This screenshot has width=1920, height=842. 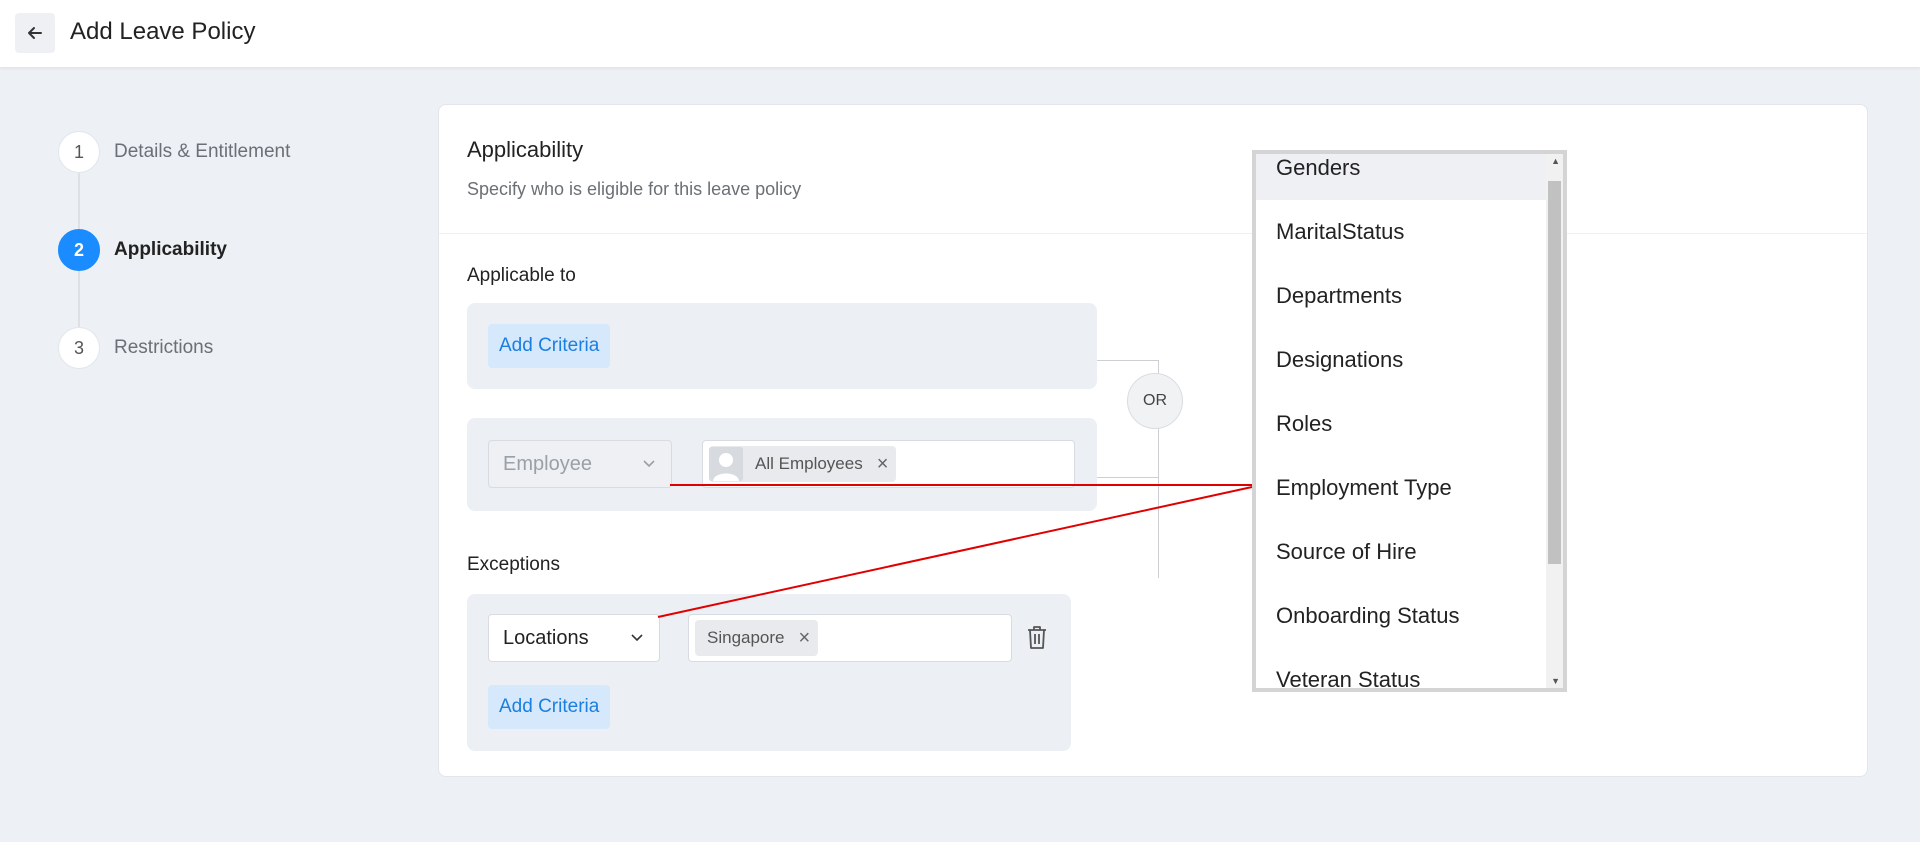 What do you see at coordinates (547, 463) in the screenshot?
I see `select-value: Employee` at bounding box center [547, 463].